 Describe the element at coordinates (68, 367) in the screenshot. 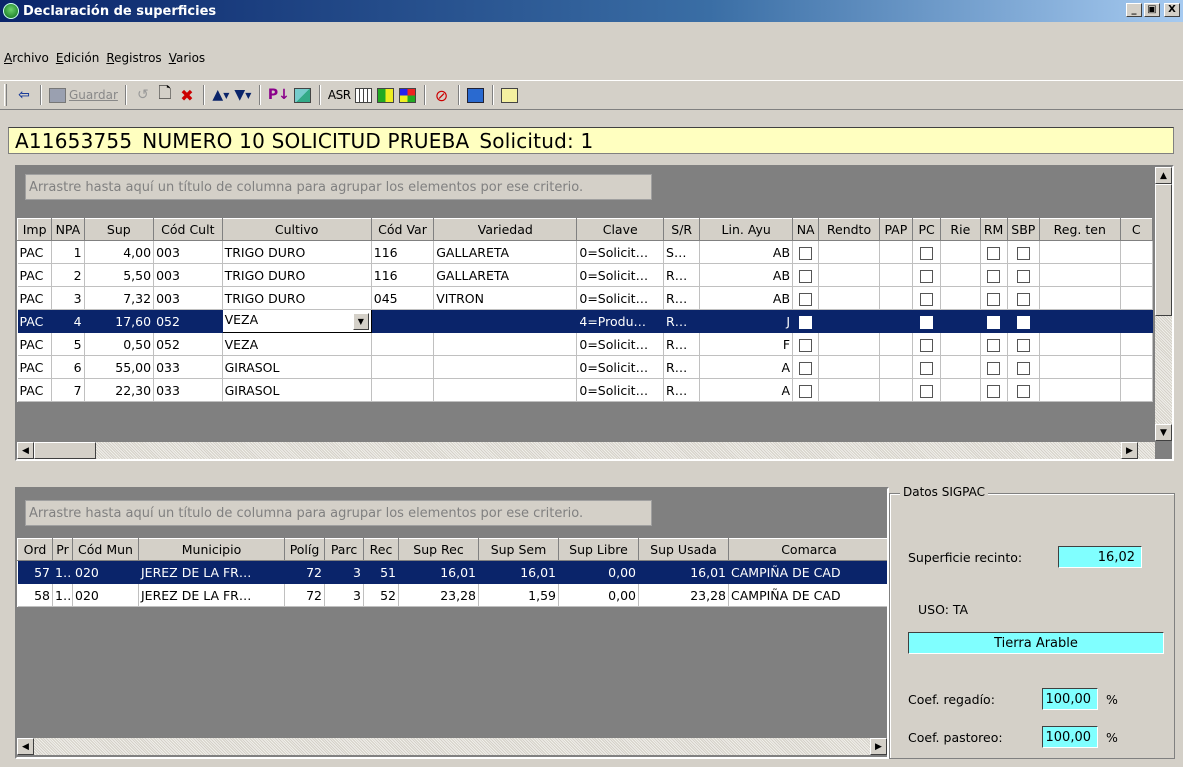

I see `cell-npa: 6` at that location.